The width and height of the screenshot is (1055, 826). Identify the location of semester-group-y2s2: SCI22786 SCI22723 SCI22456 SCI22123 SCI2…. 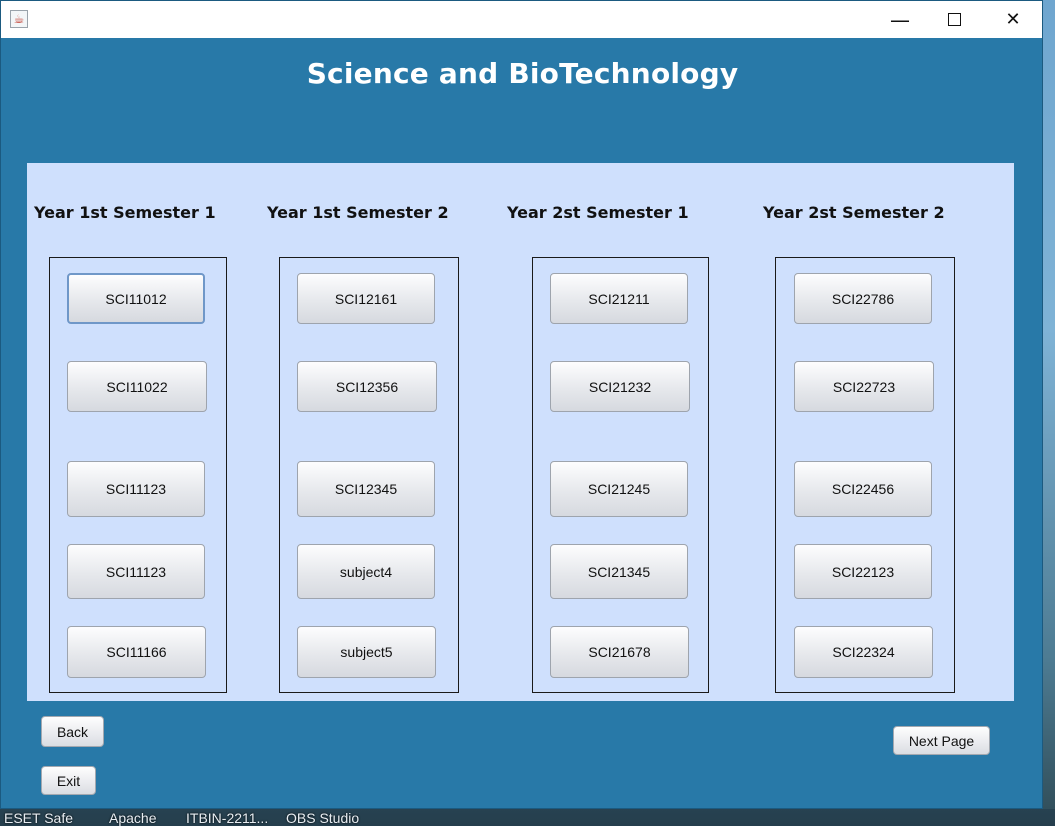
(865, 475).